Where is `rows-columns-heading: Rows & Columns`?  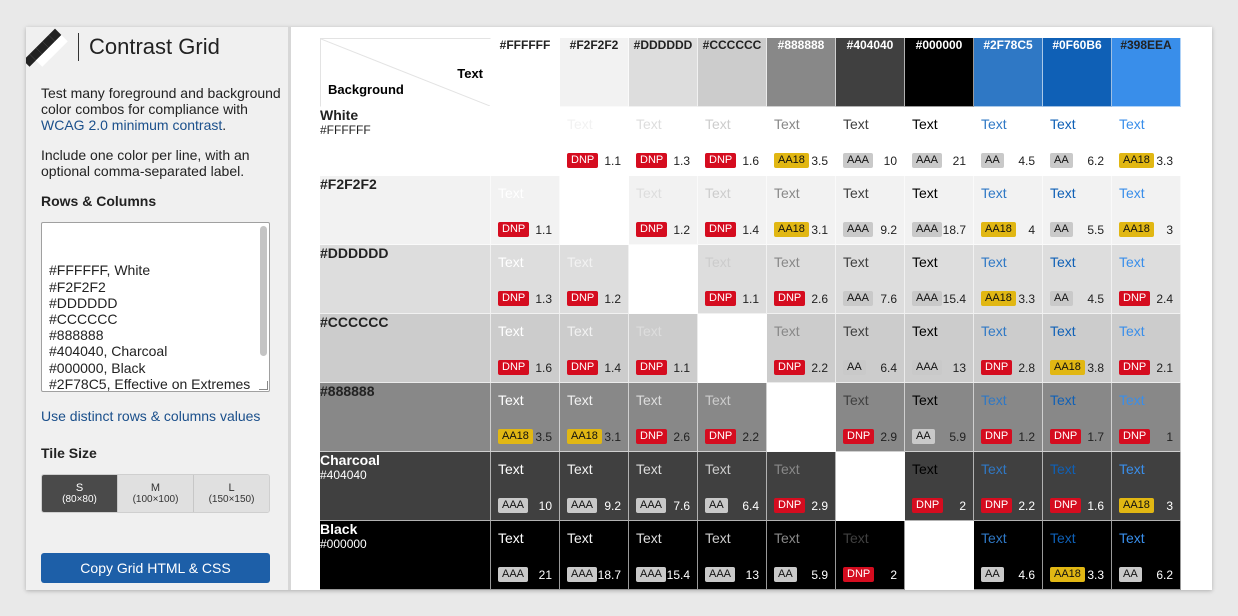
rows-columns-heading: Rows & Columns is located at coordinates (99, 201).